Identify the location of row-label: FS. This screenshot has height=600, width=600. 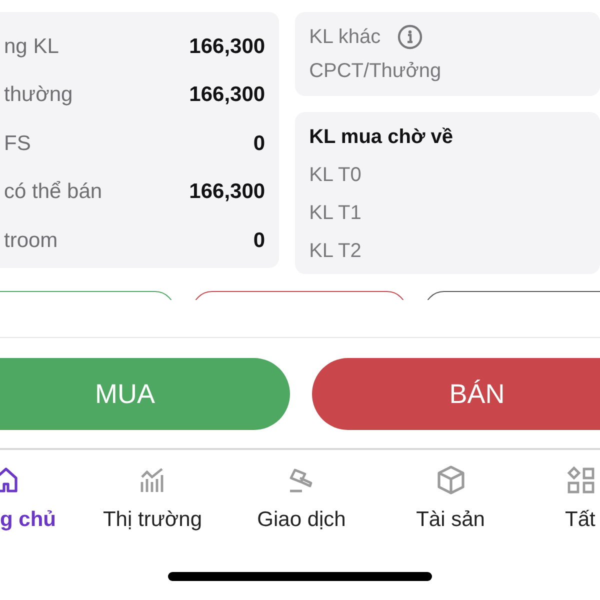
(17, 143).